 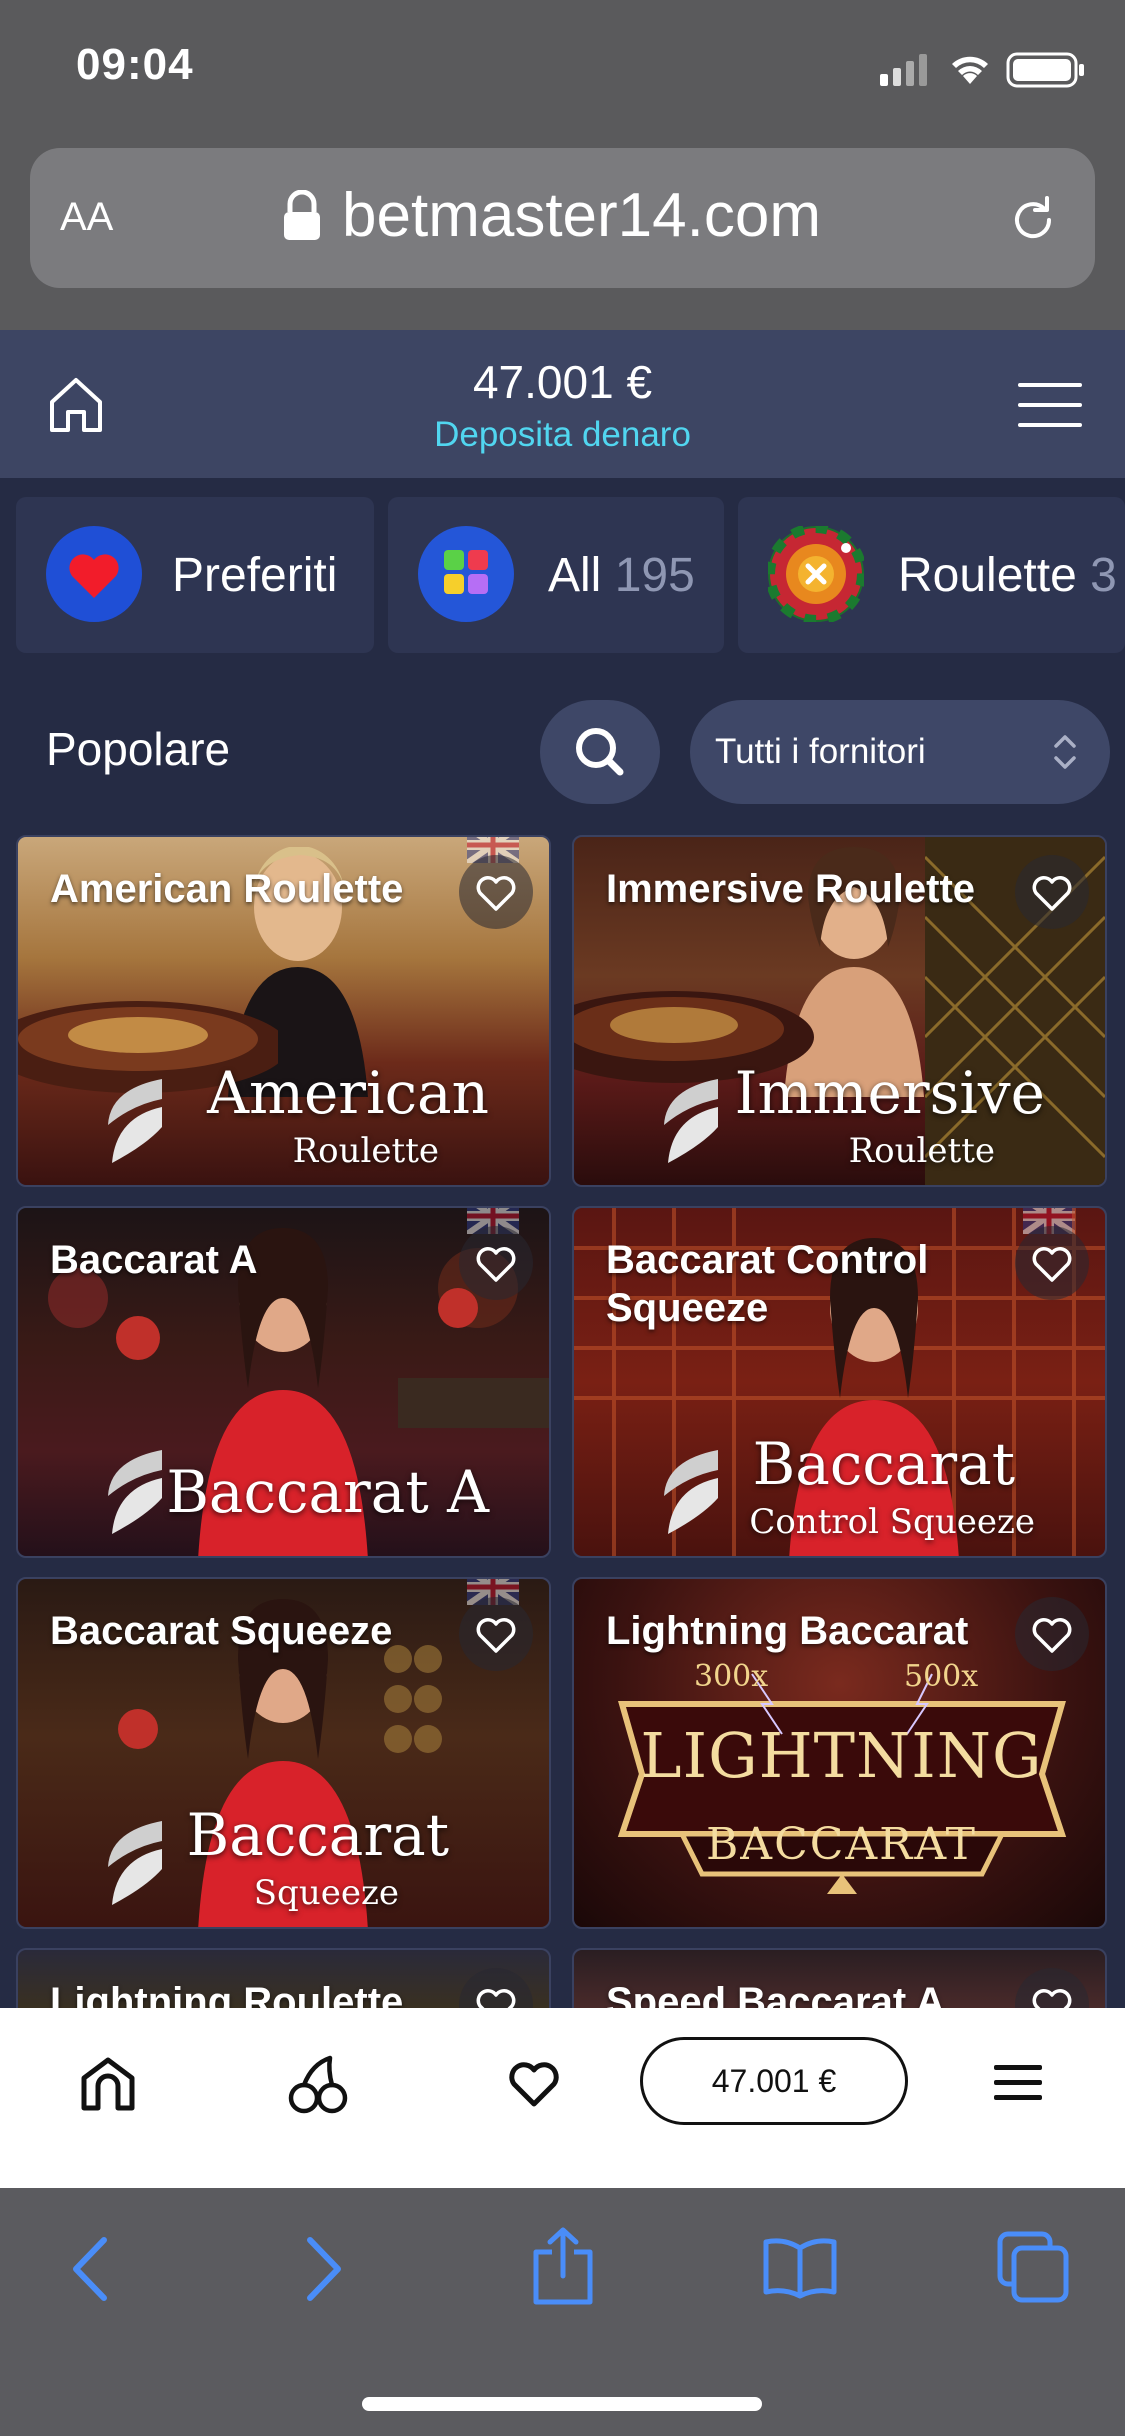 What do you see at coordinates (839, 1979) in the screenshot?
I see `game-tile-speed-baccarat-a: Speed Baccarat A` at bounding box center [839, 1979].